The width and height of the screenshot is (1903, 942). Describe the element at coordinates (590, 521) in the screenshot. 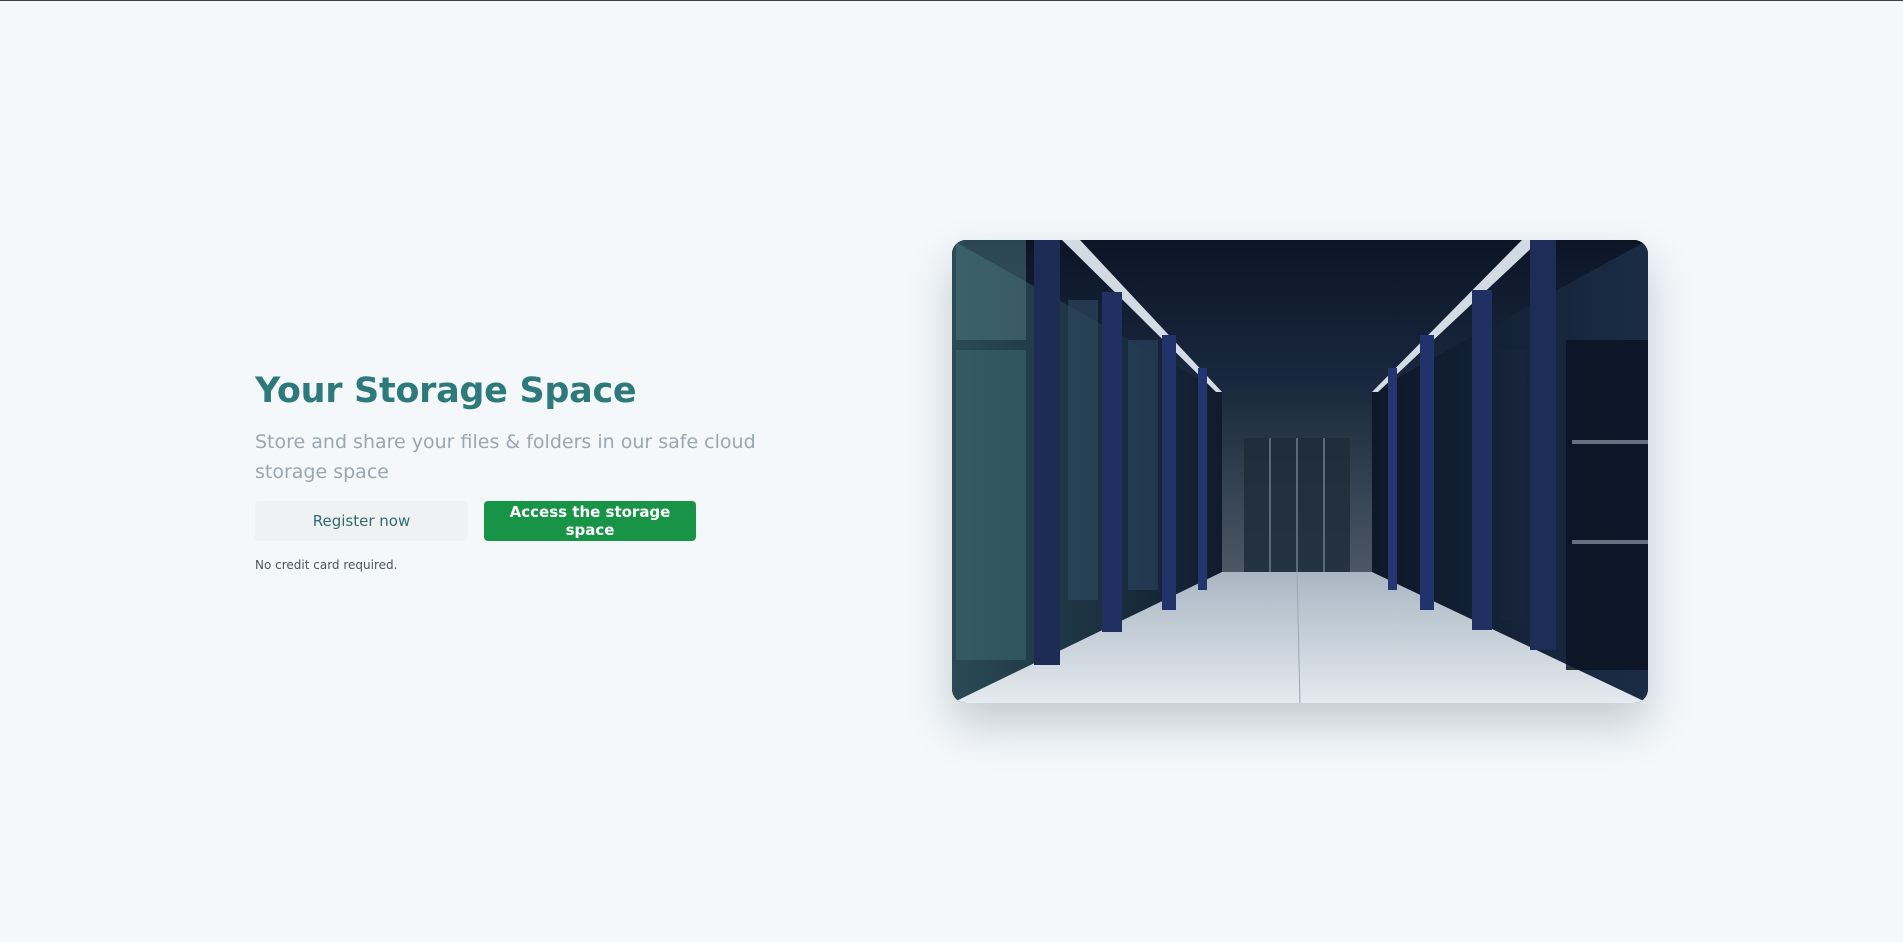

I see `access-storage-button: Access the storage space` at that location.